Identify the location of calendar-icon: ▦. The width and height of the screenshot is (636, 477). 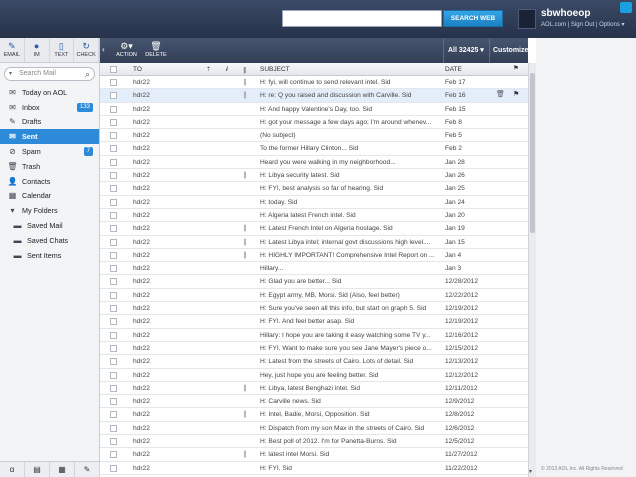
(62, 469).